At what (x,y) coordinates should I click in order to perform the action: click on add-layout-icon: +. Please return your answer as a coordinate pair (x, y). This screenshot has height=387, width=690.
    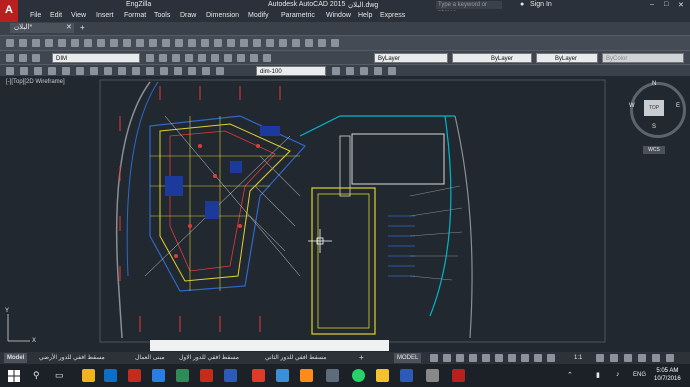
    Looking at the image, I should click on (361, 358).